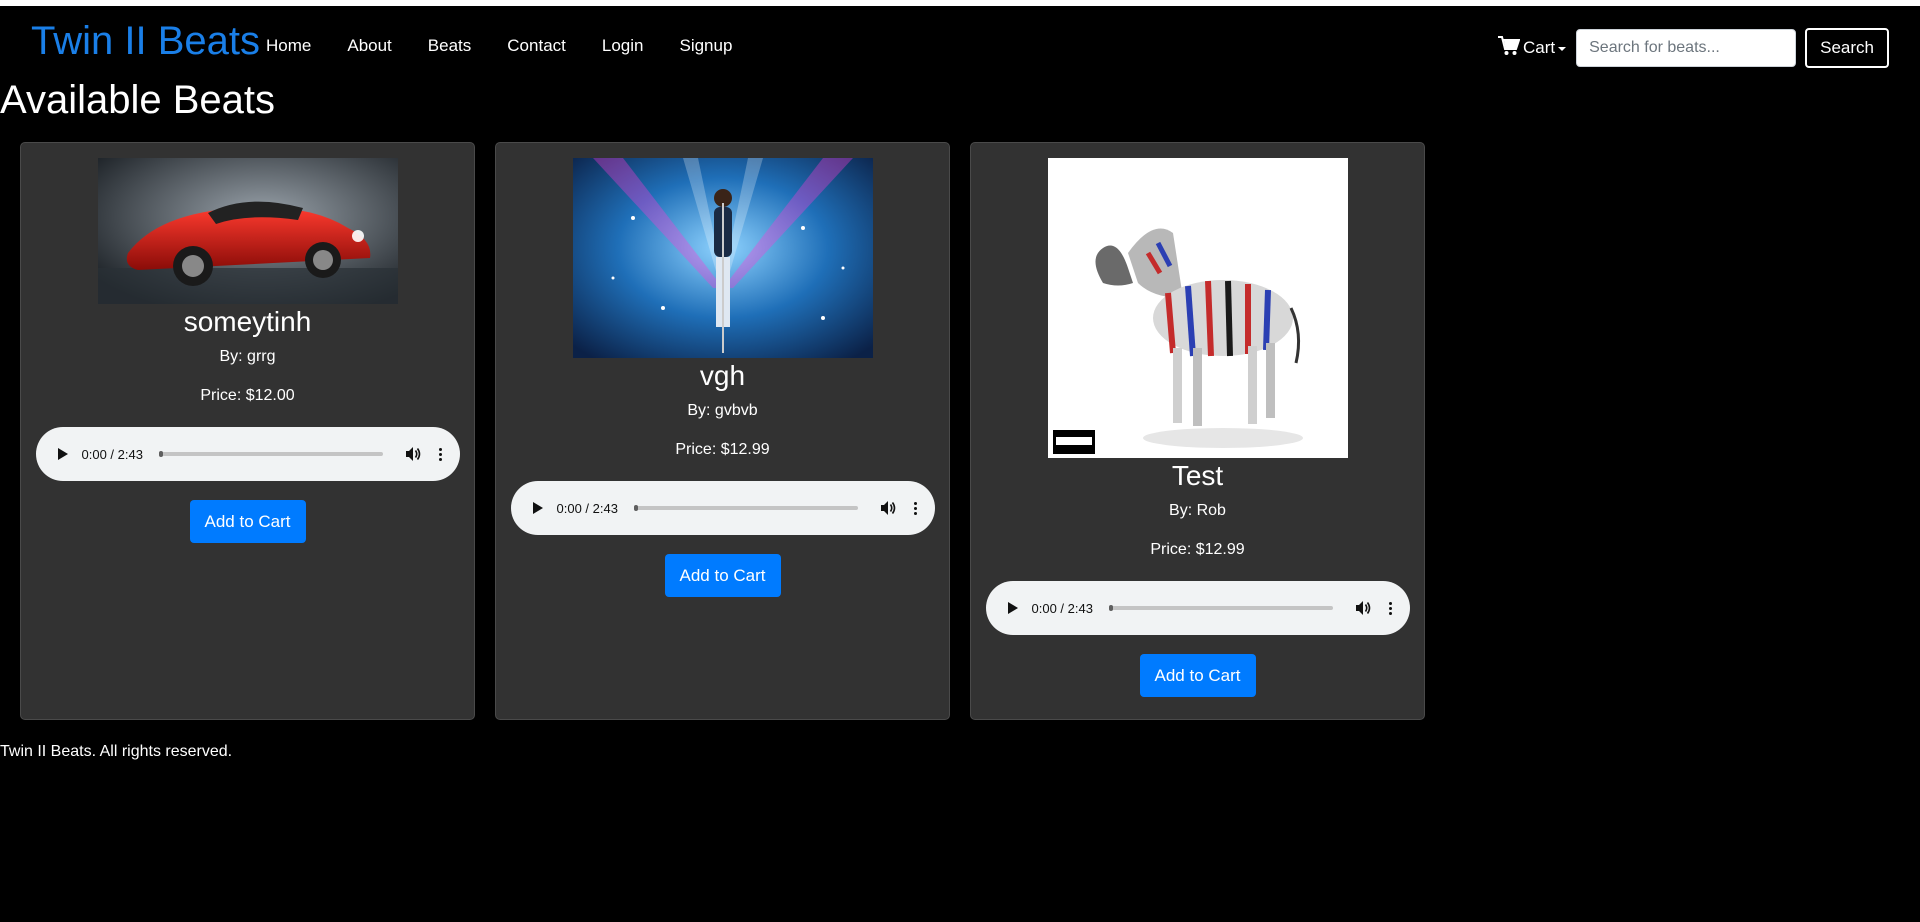 Image resolution: width=1920 pixels, height=922 pixels. Describe the element at coordinates (722, 375) in the screenshot. I see `beat-title: vgh` at that location.